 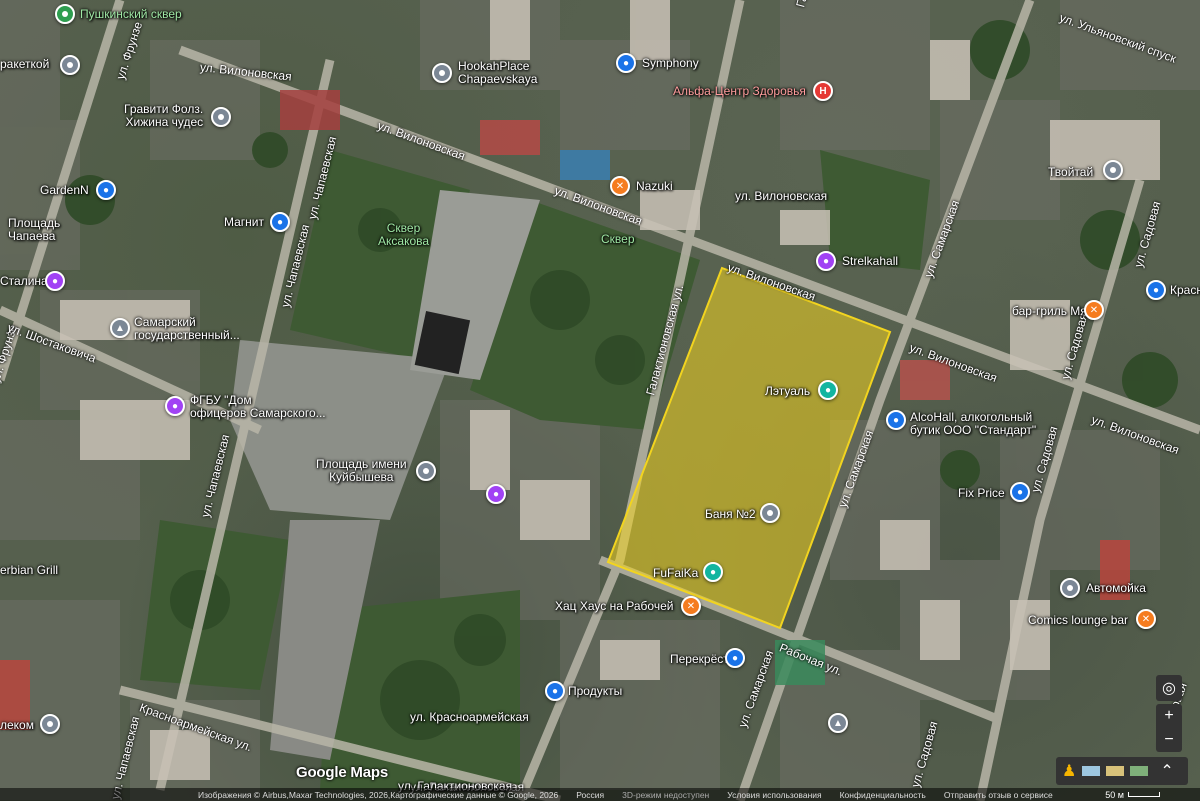 What do you see at coordinates (24, 64) in the screenshot?
I see `place-label: ракеткой` at bounding box center [24, 64].